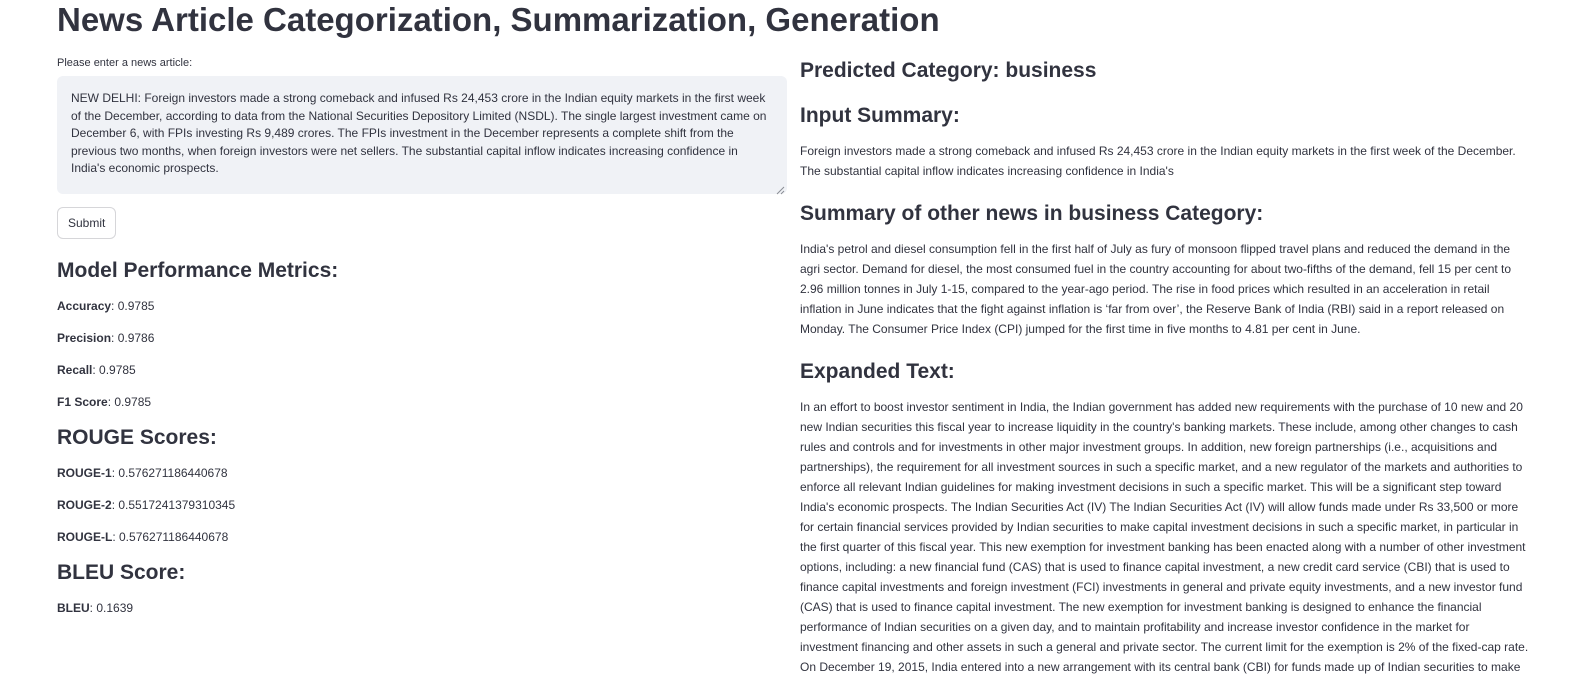 The image size is (1594, 679). I want to click on metric-rouge-1: ROUGE-1: 0.576271186440678, so click(422, 473).